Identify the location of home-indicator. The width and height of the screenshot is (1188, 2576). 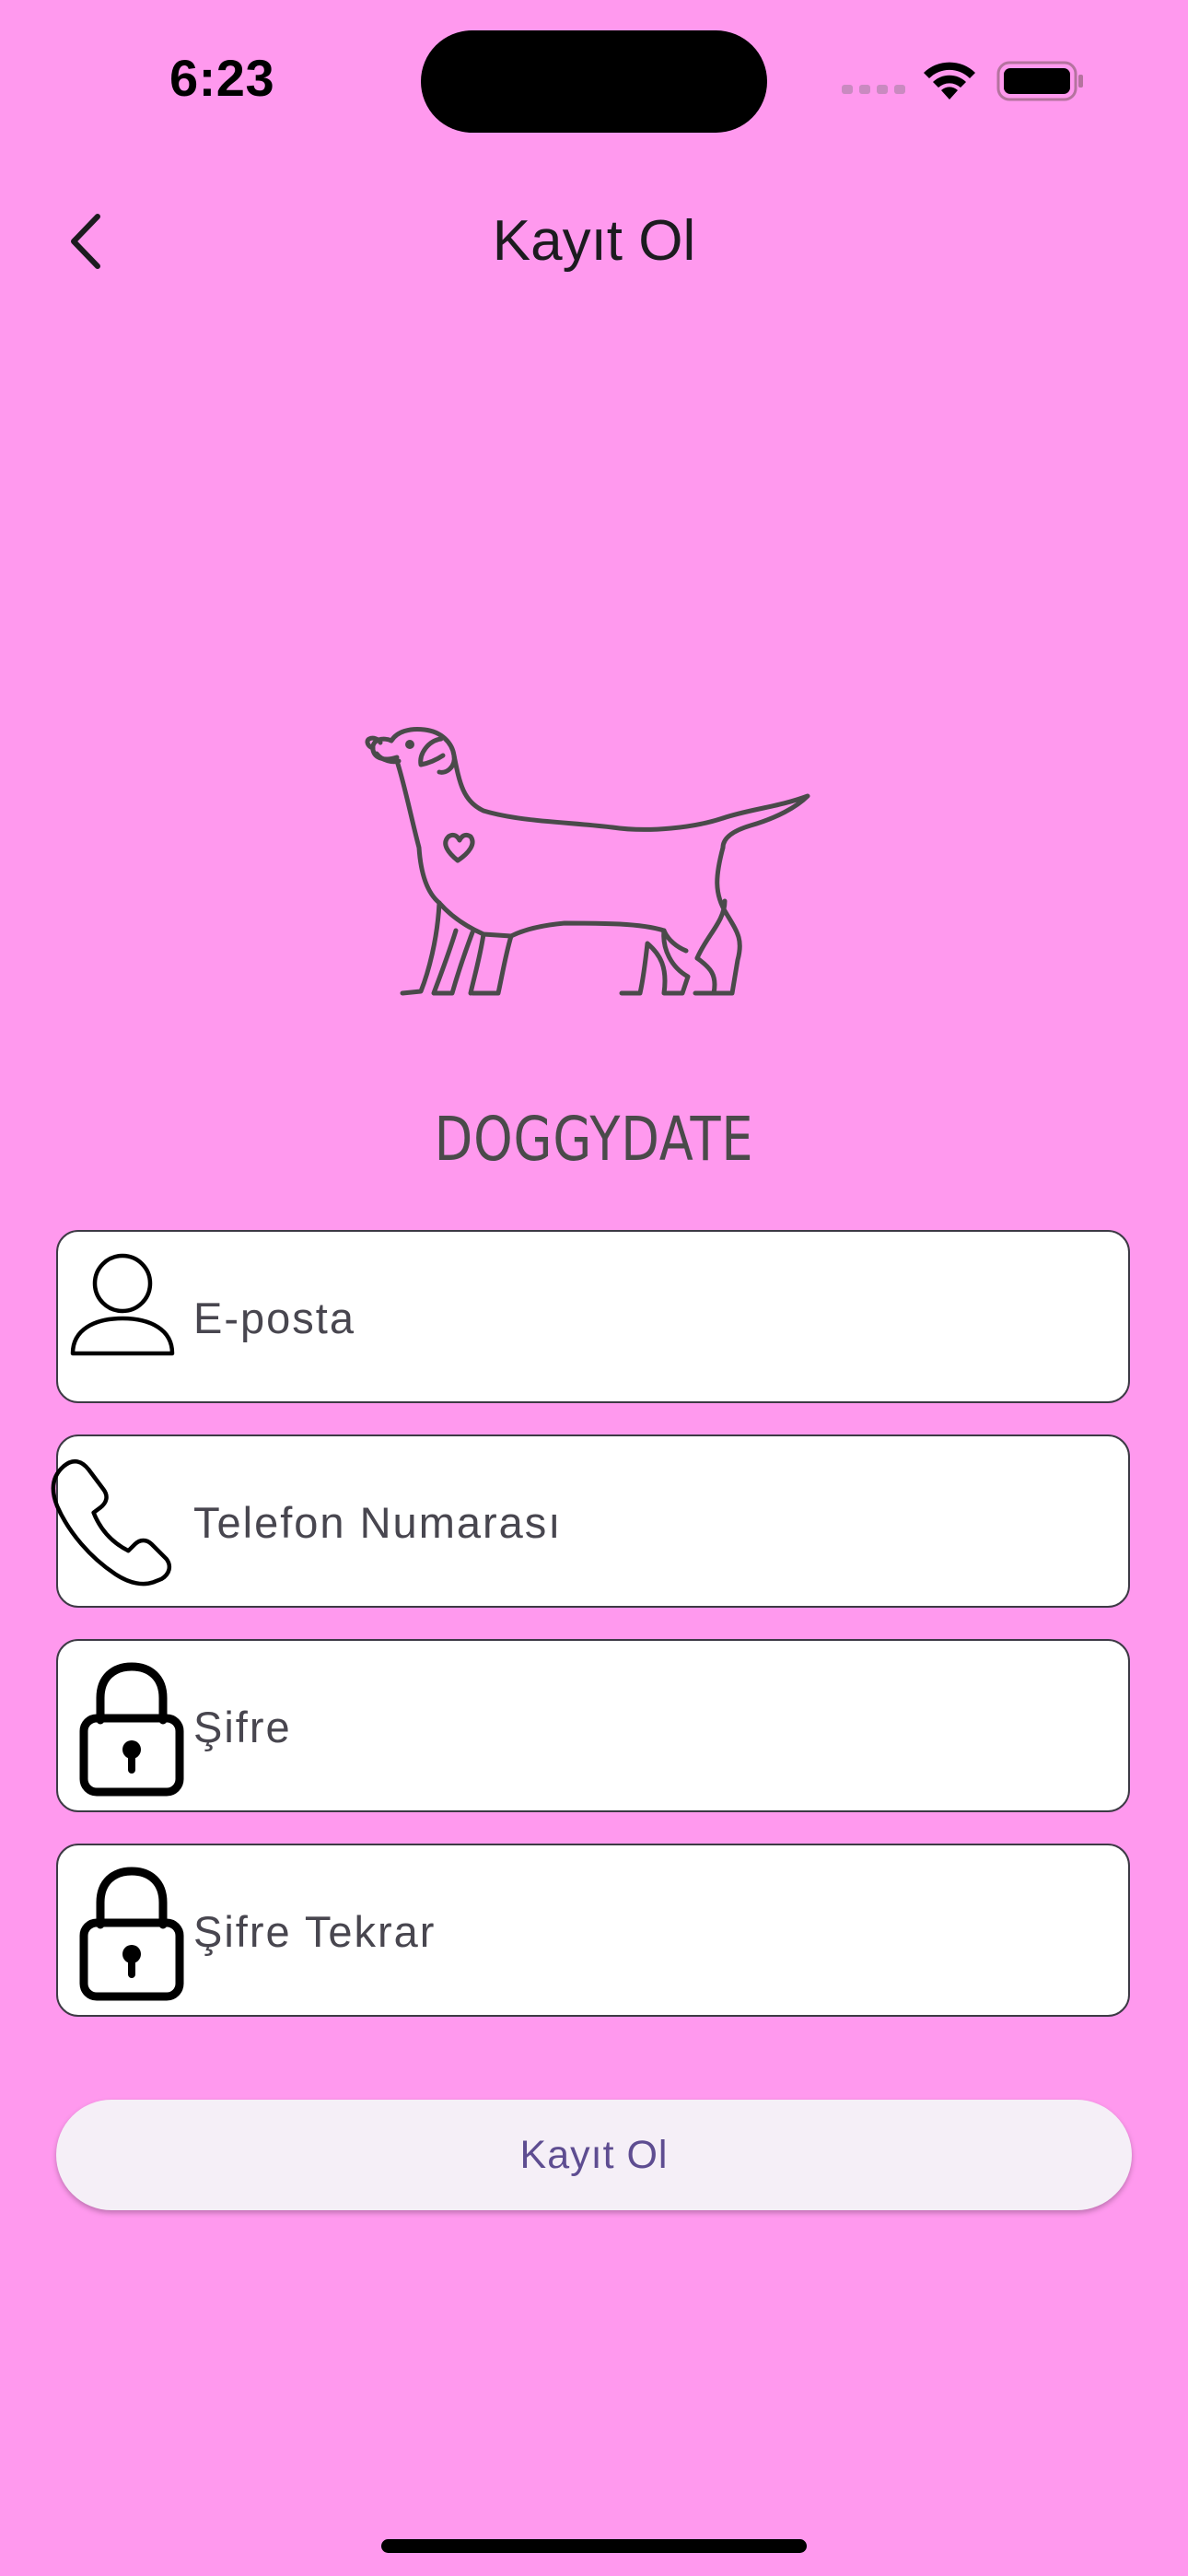
(594, 2546).